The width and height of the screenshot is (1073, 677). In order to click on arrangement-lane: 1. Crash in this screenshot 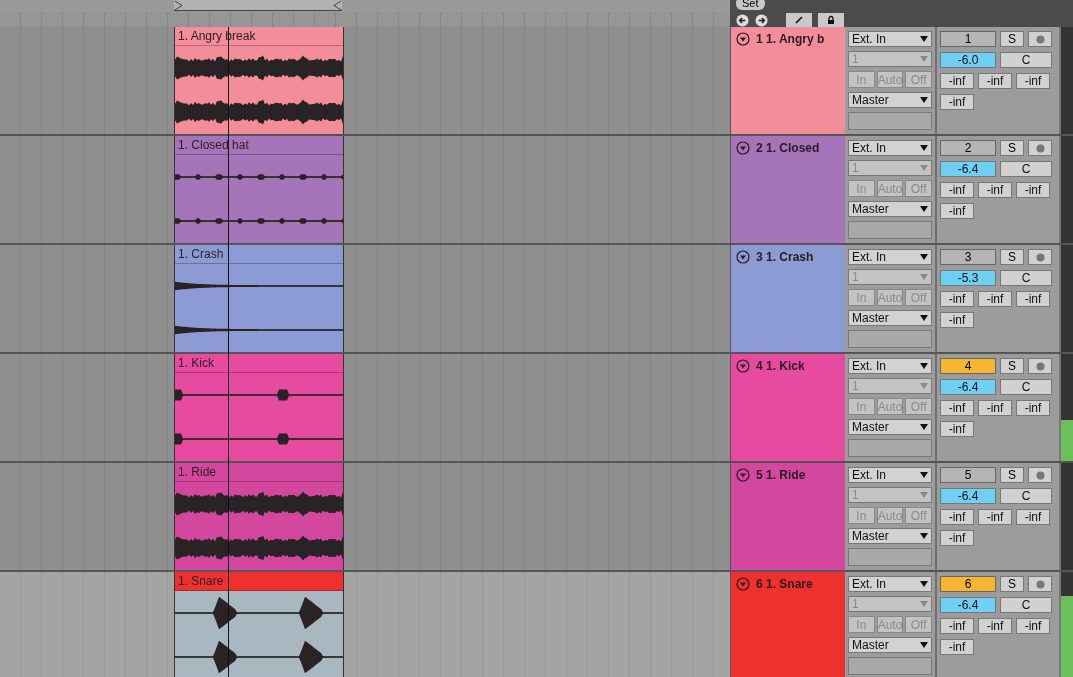, I will do `click(365, 298)`.